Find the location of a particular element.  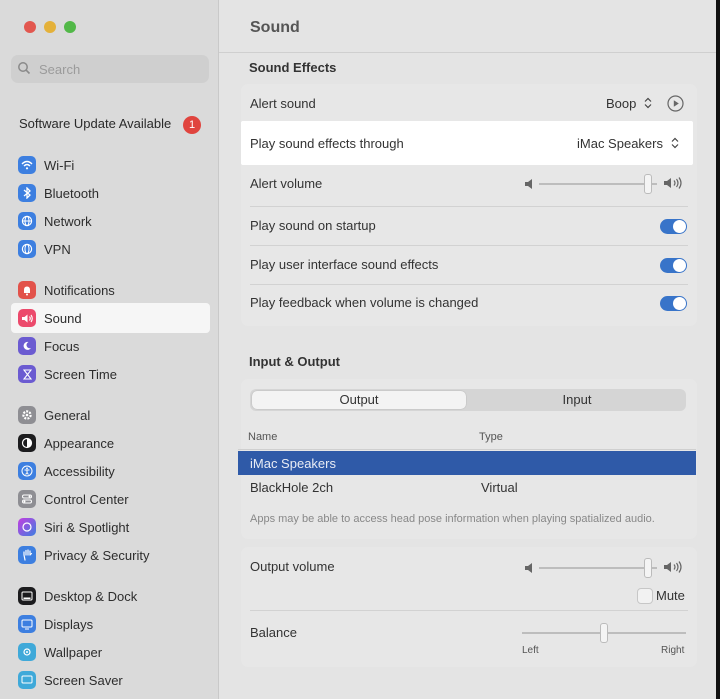

gear-icon is located at coordinates (27, 415).